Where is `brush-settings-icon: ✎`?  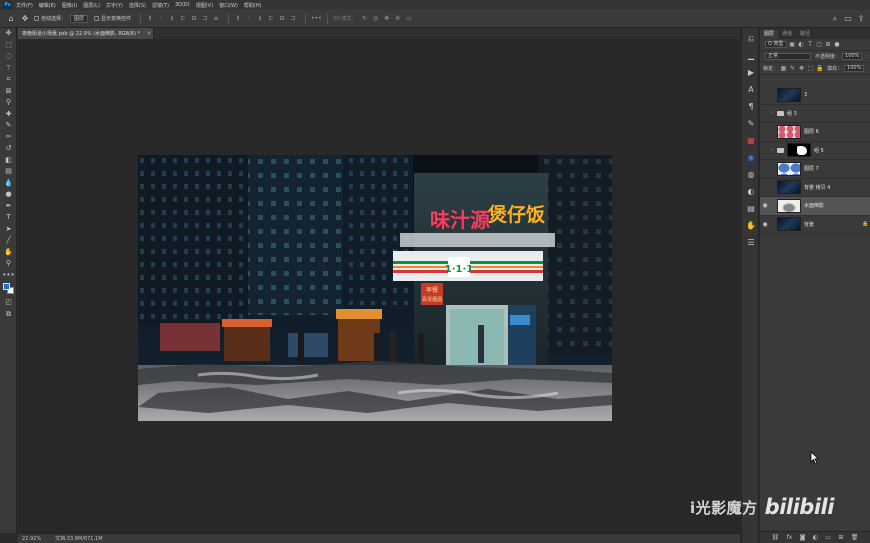 brush-settings-icon: ✎ is located at coordinates (751, 123).